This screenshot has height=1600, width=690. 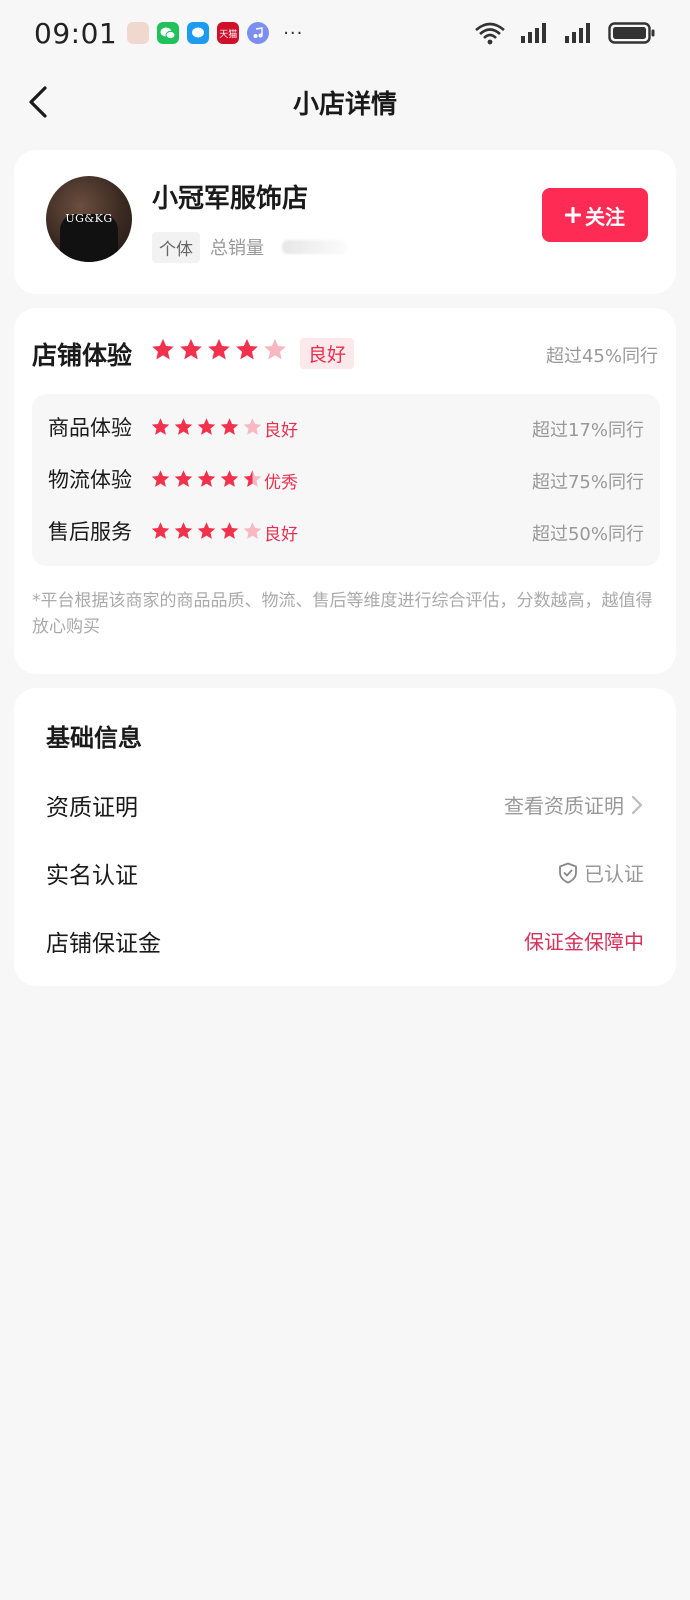 What do you see at coordinates (605, 216) in the screenshot?
I see `follow-label: 关注` at bounding box center [605, 216].